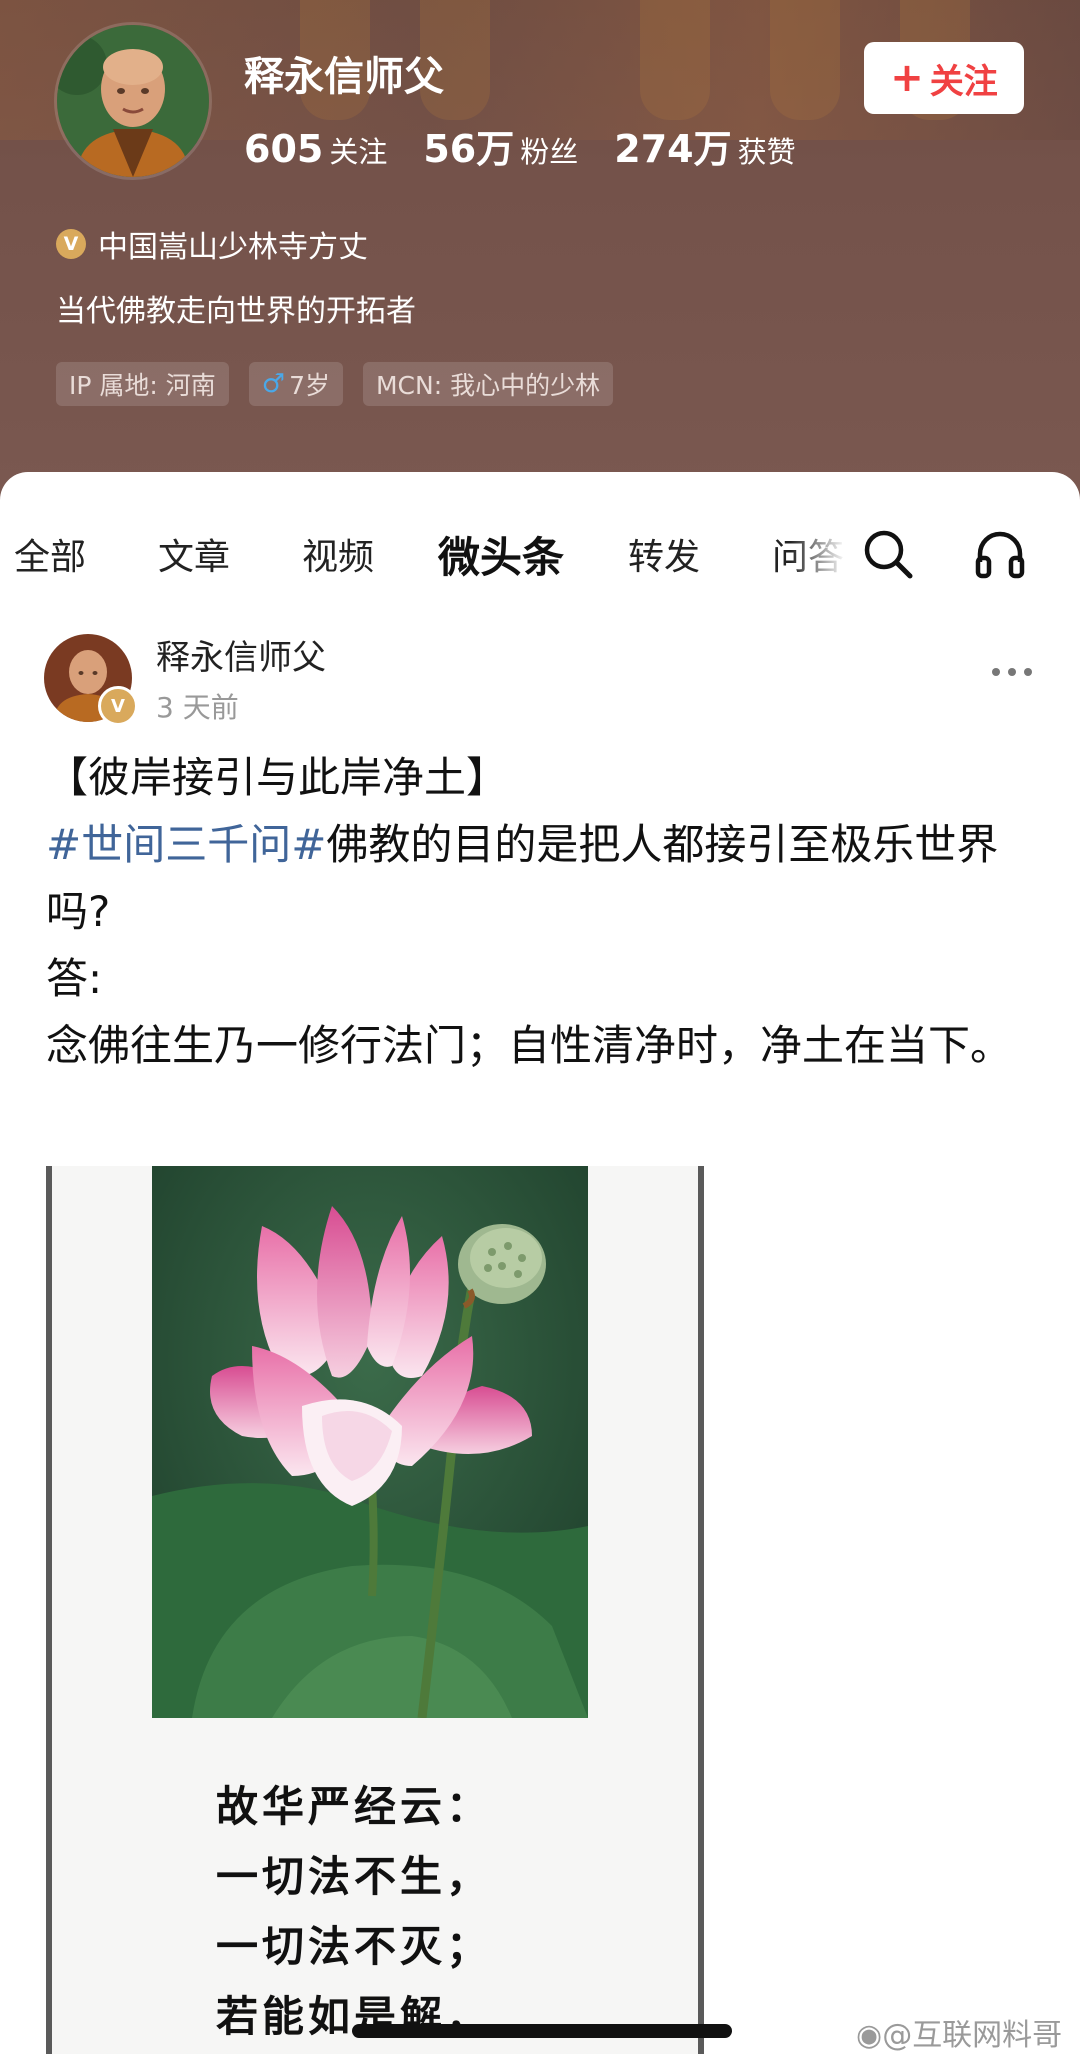 This screenshot has height=2054, width=1080. I want to click on stat-following-label: 关注, so click(358, 152).